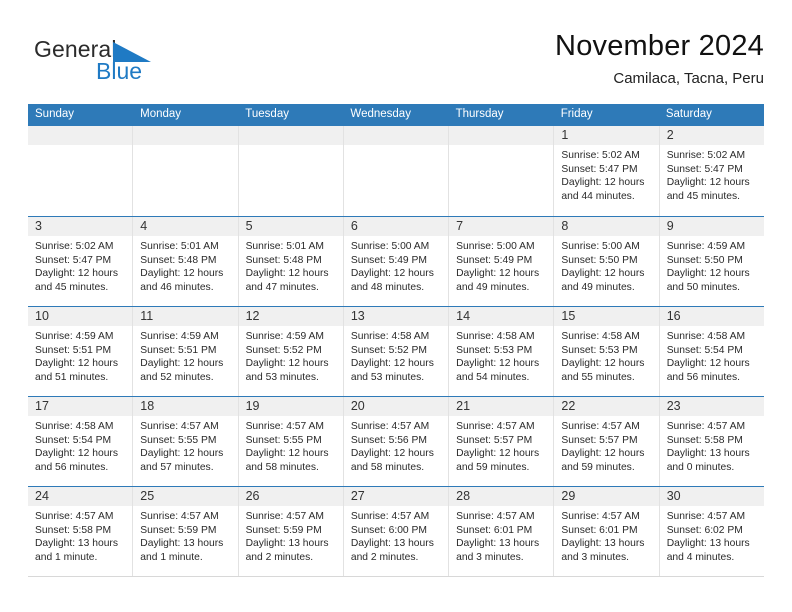  I want to click on location-subtitle: Camilaca, Tacna, Peru, so click(688, 78).